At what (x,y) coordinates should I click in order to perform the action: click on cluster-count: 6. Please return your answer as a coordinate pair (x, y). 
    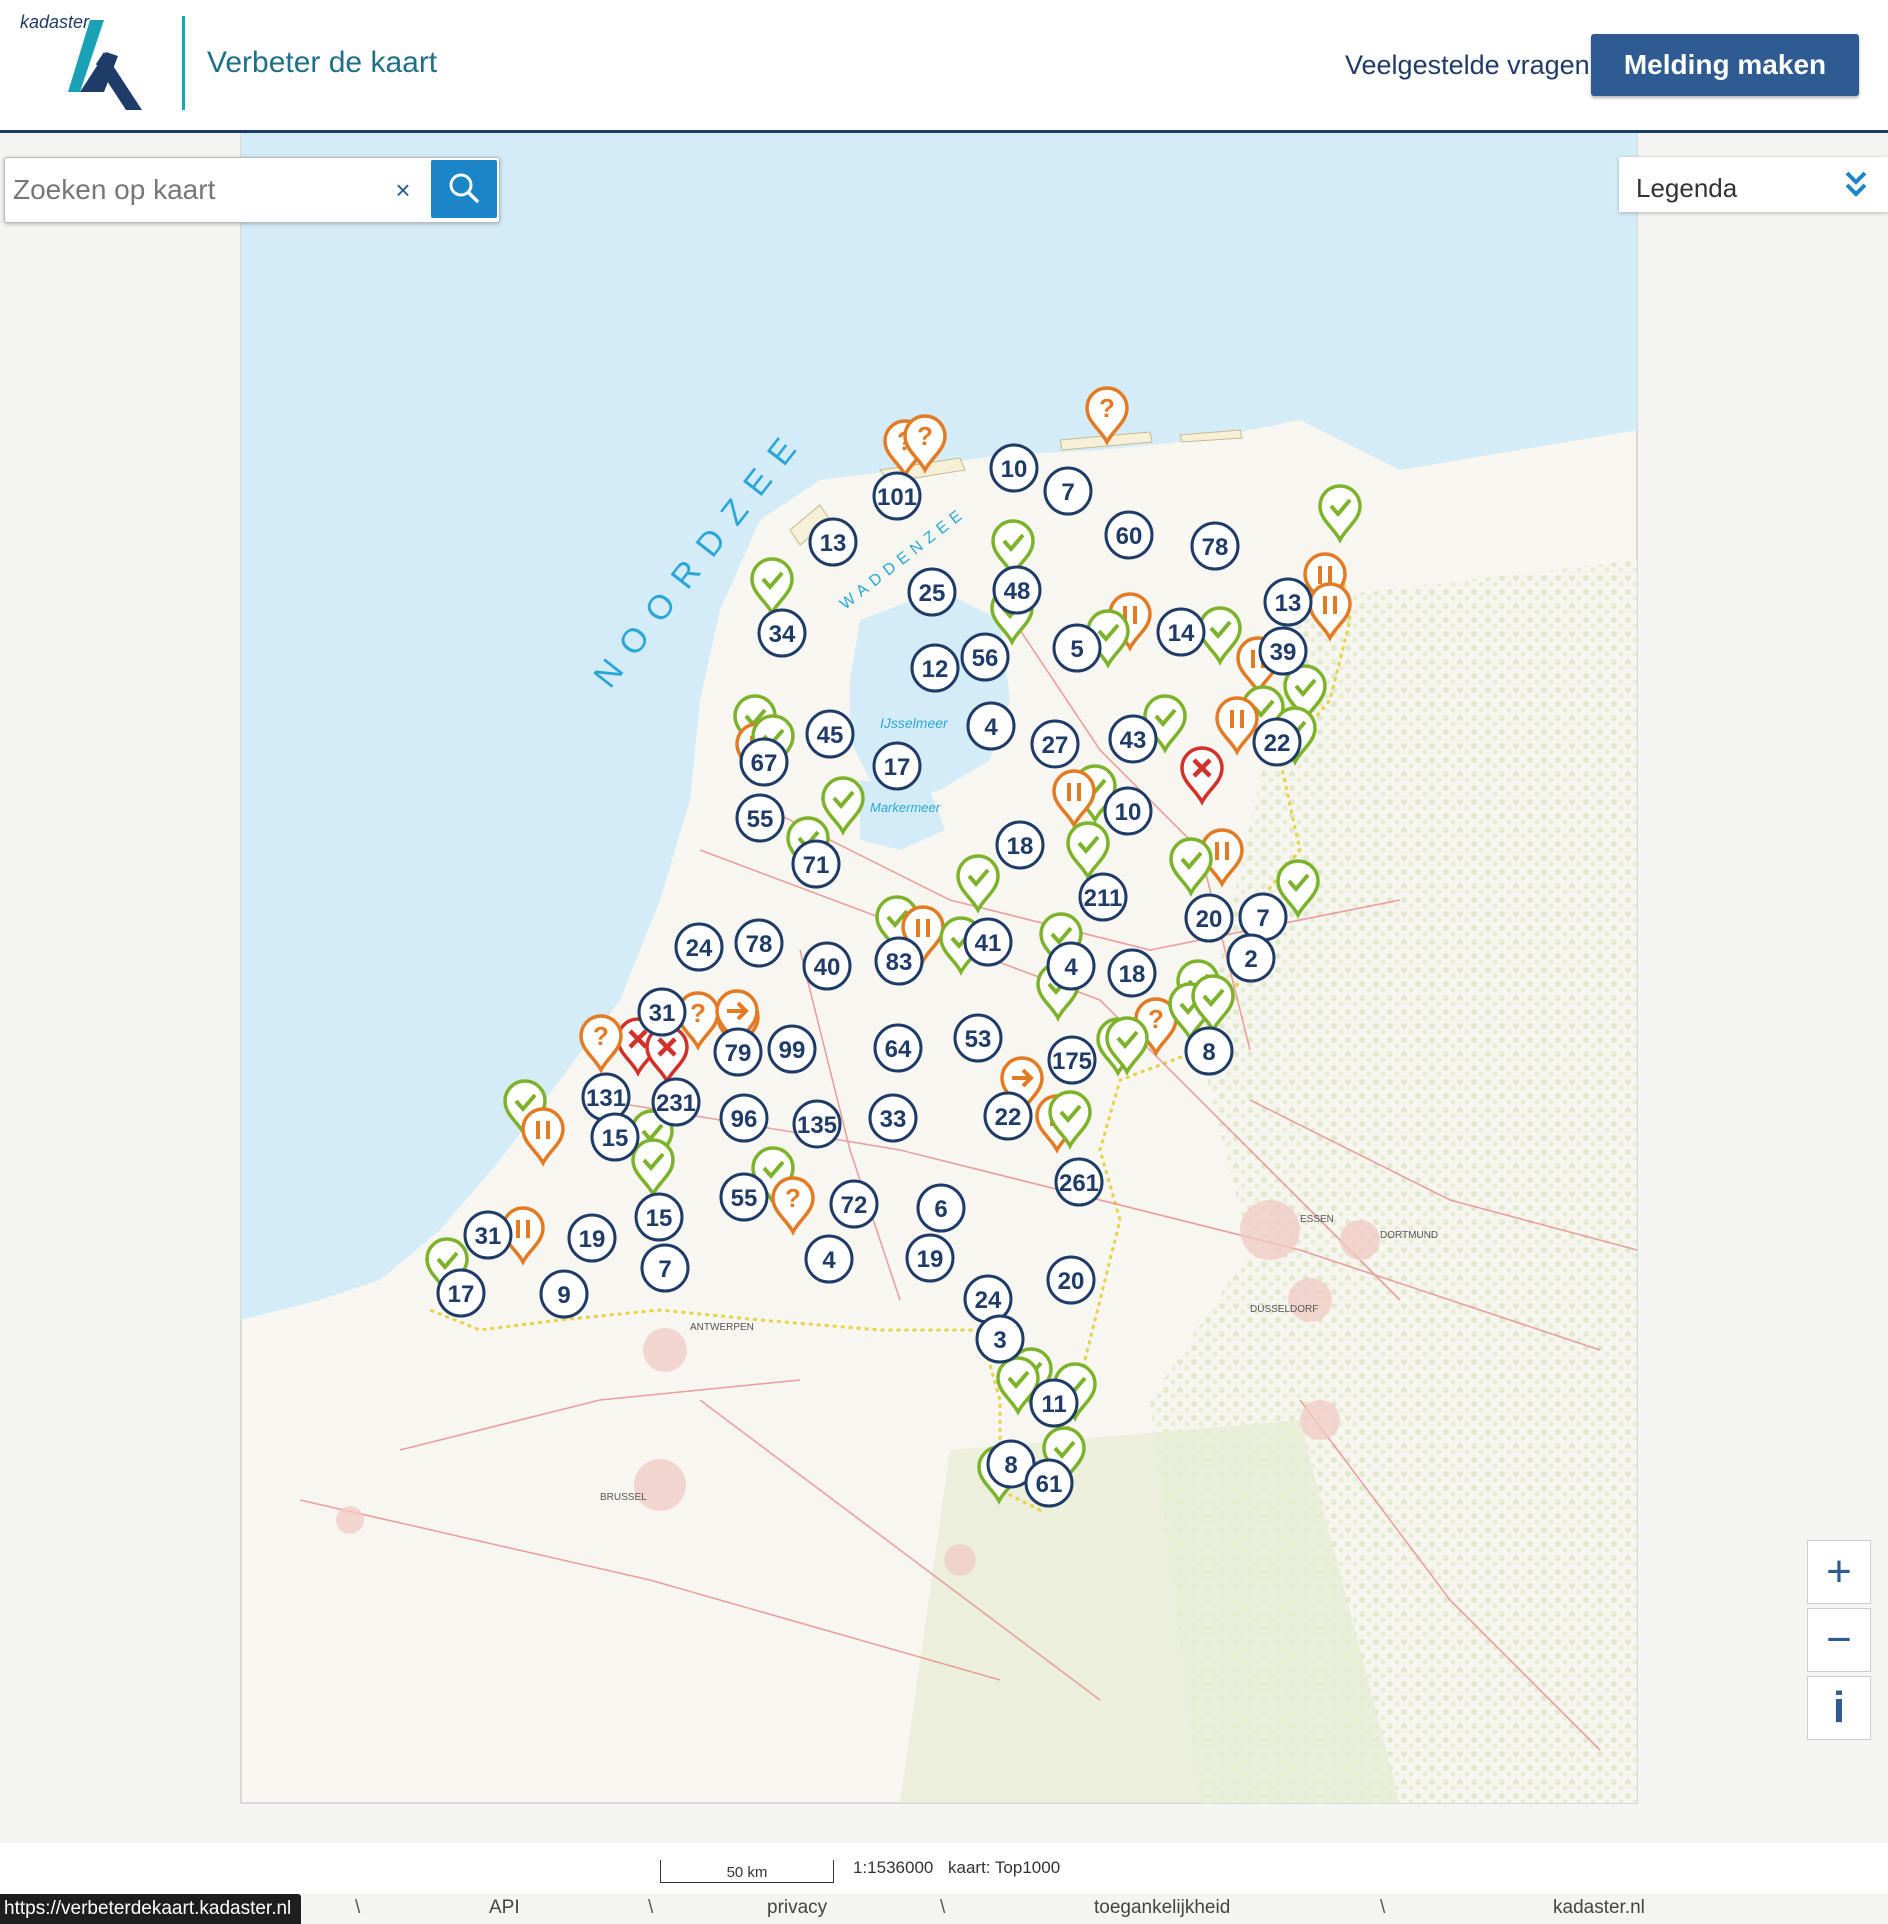
    Looking at the image, I should click on (940, 1209).